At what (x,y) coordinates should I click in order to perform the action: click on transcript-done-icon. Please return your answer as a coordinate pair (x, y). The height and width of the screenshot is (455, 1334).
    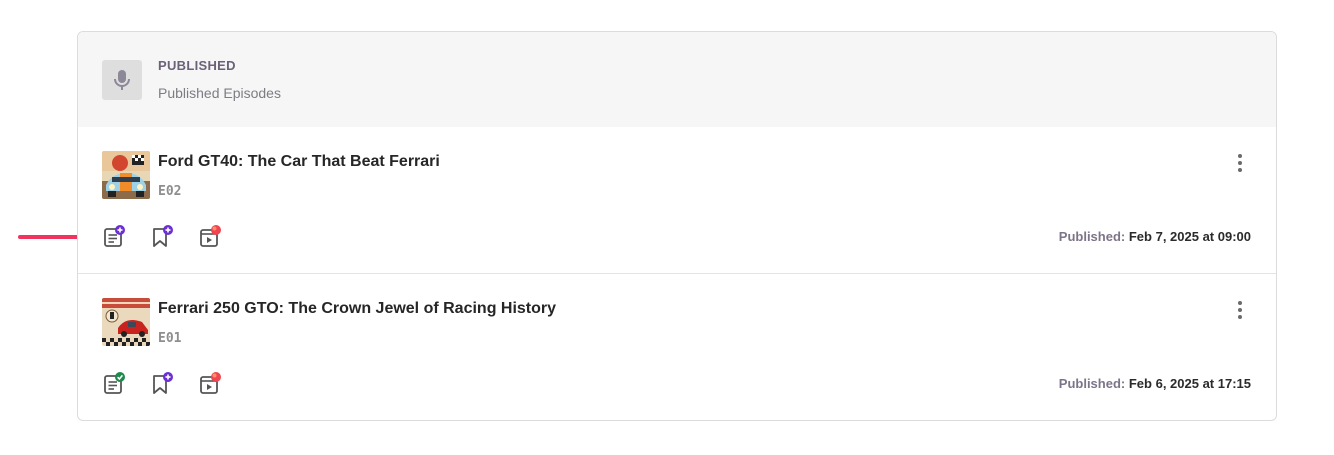
    Looking at the image, I should click on (114, 384).